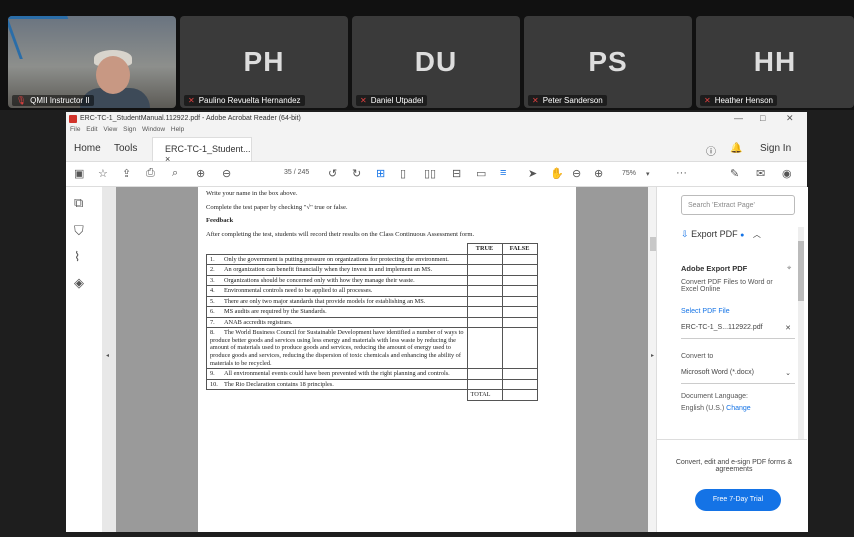 This screenshot has width=854, height=537. I want to click on tools-search-input: Search 'Extract Page', so click(738, 205).